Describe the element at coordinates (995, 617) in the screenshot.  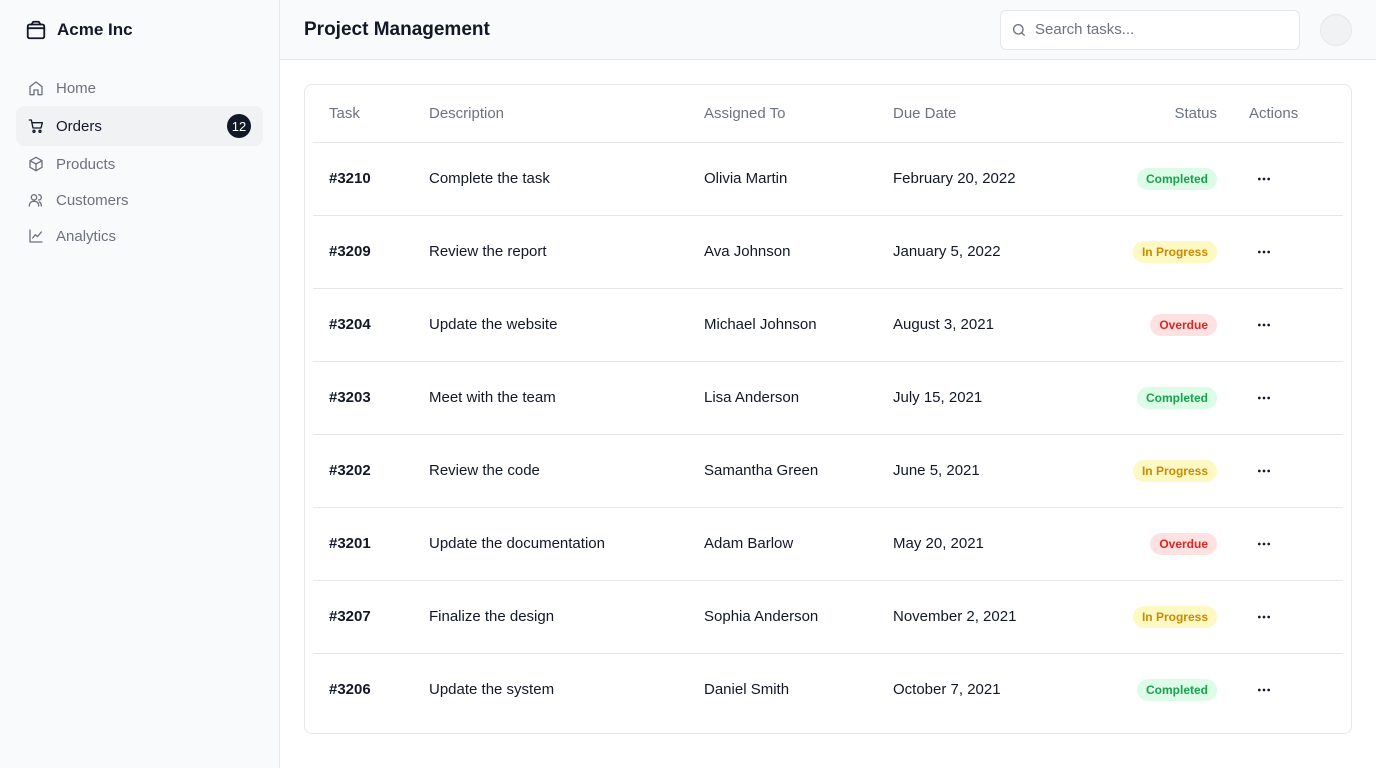
I see `task-due-date: November 2, 2021` at that location.